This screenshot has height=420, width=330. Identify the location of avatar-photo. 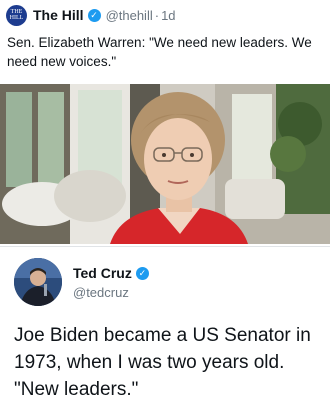
(38, 282).